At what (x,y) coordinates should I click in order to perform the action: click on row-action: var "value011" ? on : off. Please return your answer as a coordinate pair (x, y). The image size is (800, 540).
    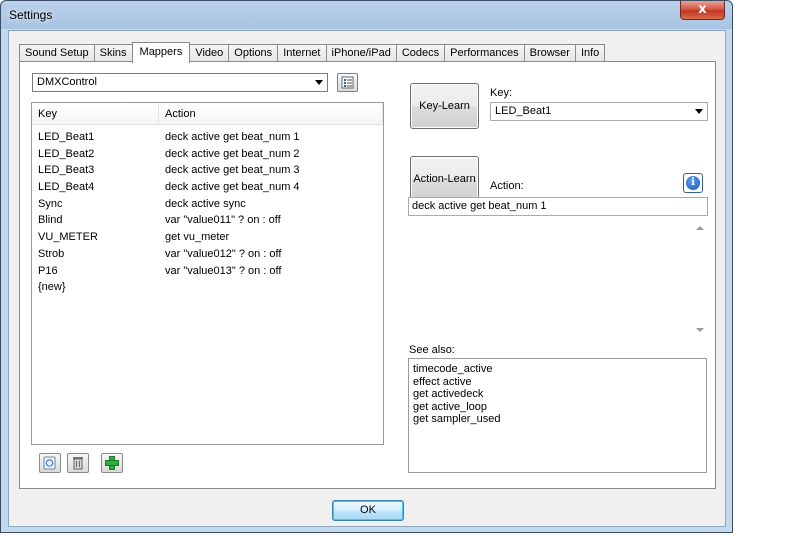
    Looking at the image, I should click on (223, 220).